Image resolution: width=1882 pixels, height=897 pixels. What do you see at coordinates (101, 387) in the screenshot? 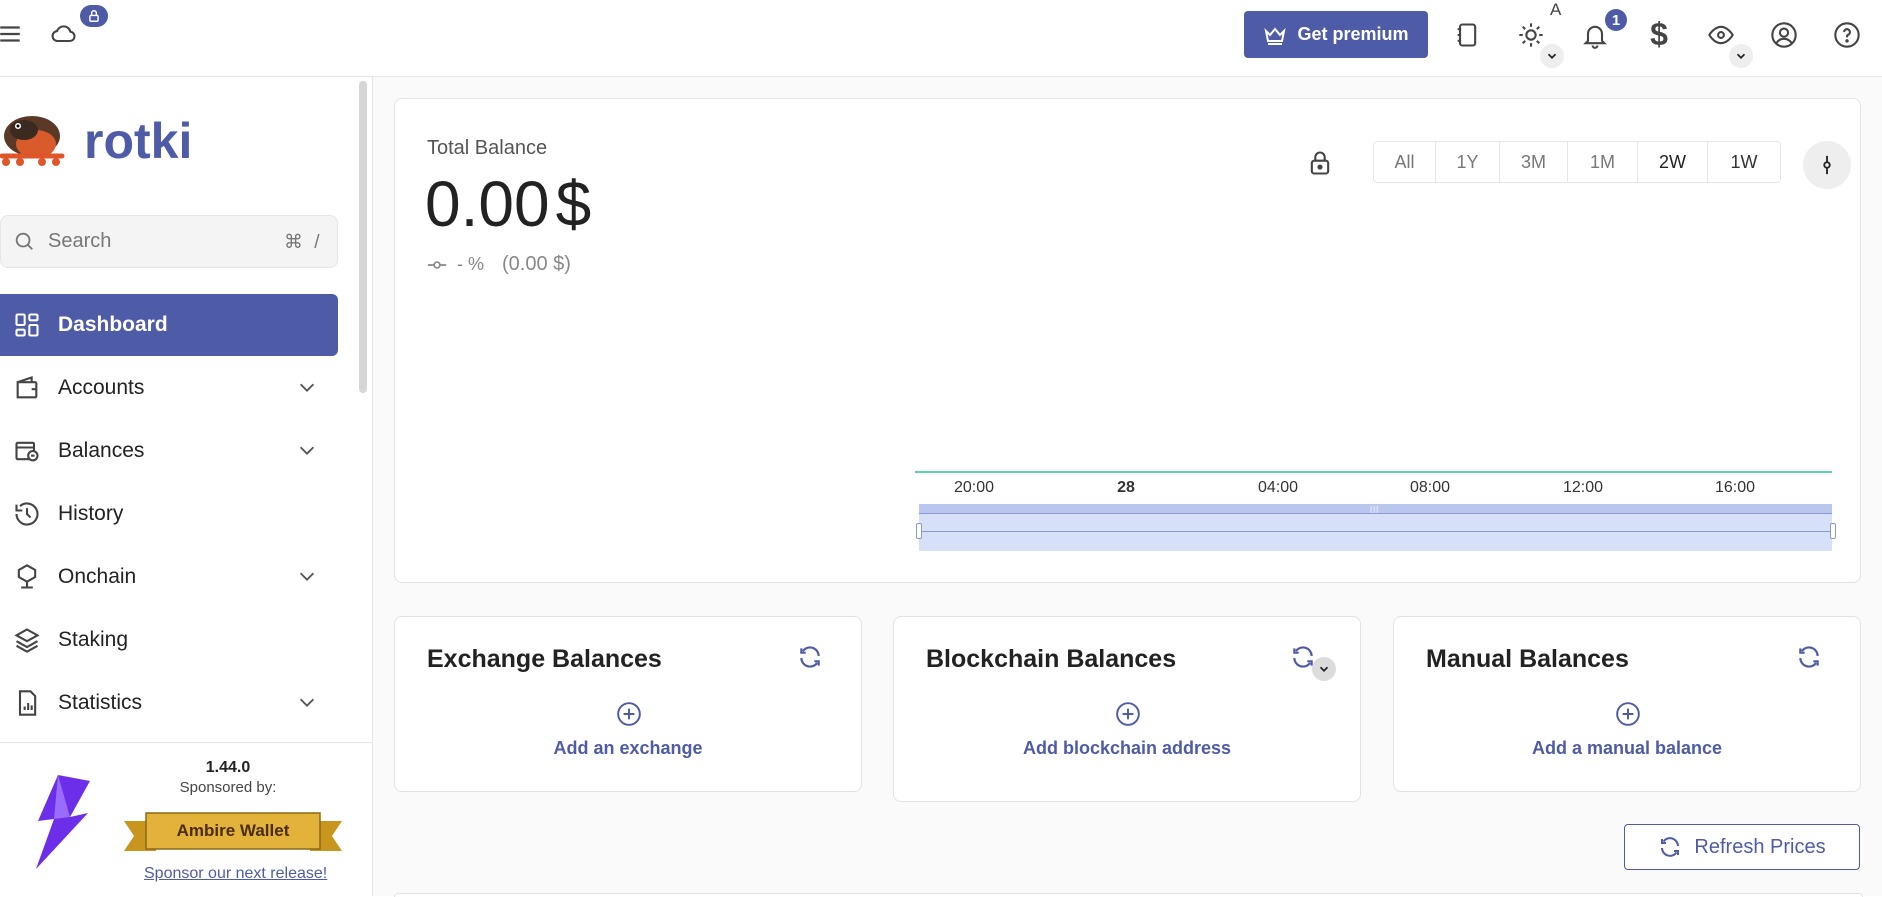
I see `sidebar-item-label: Accounts` at bounding box center [101, 387].